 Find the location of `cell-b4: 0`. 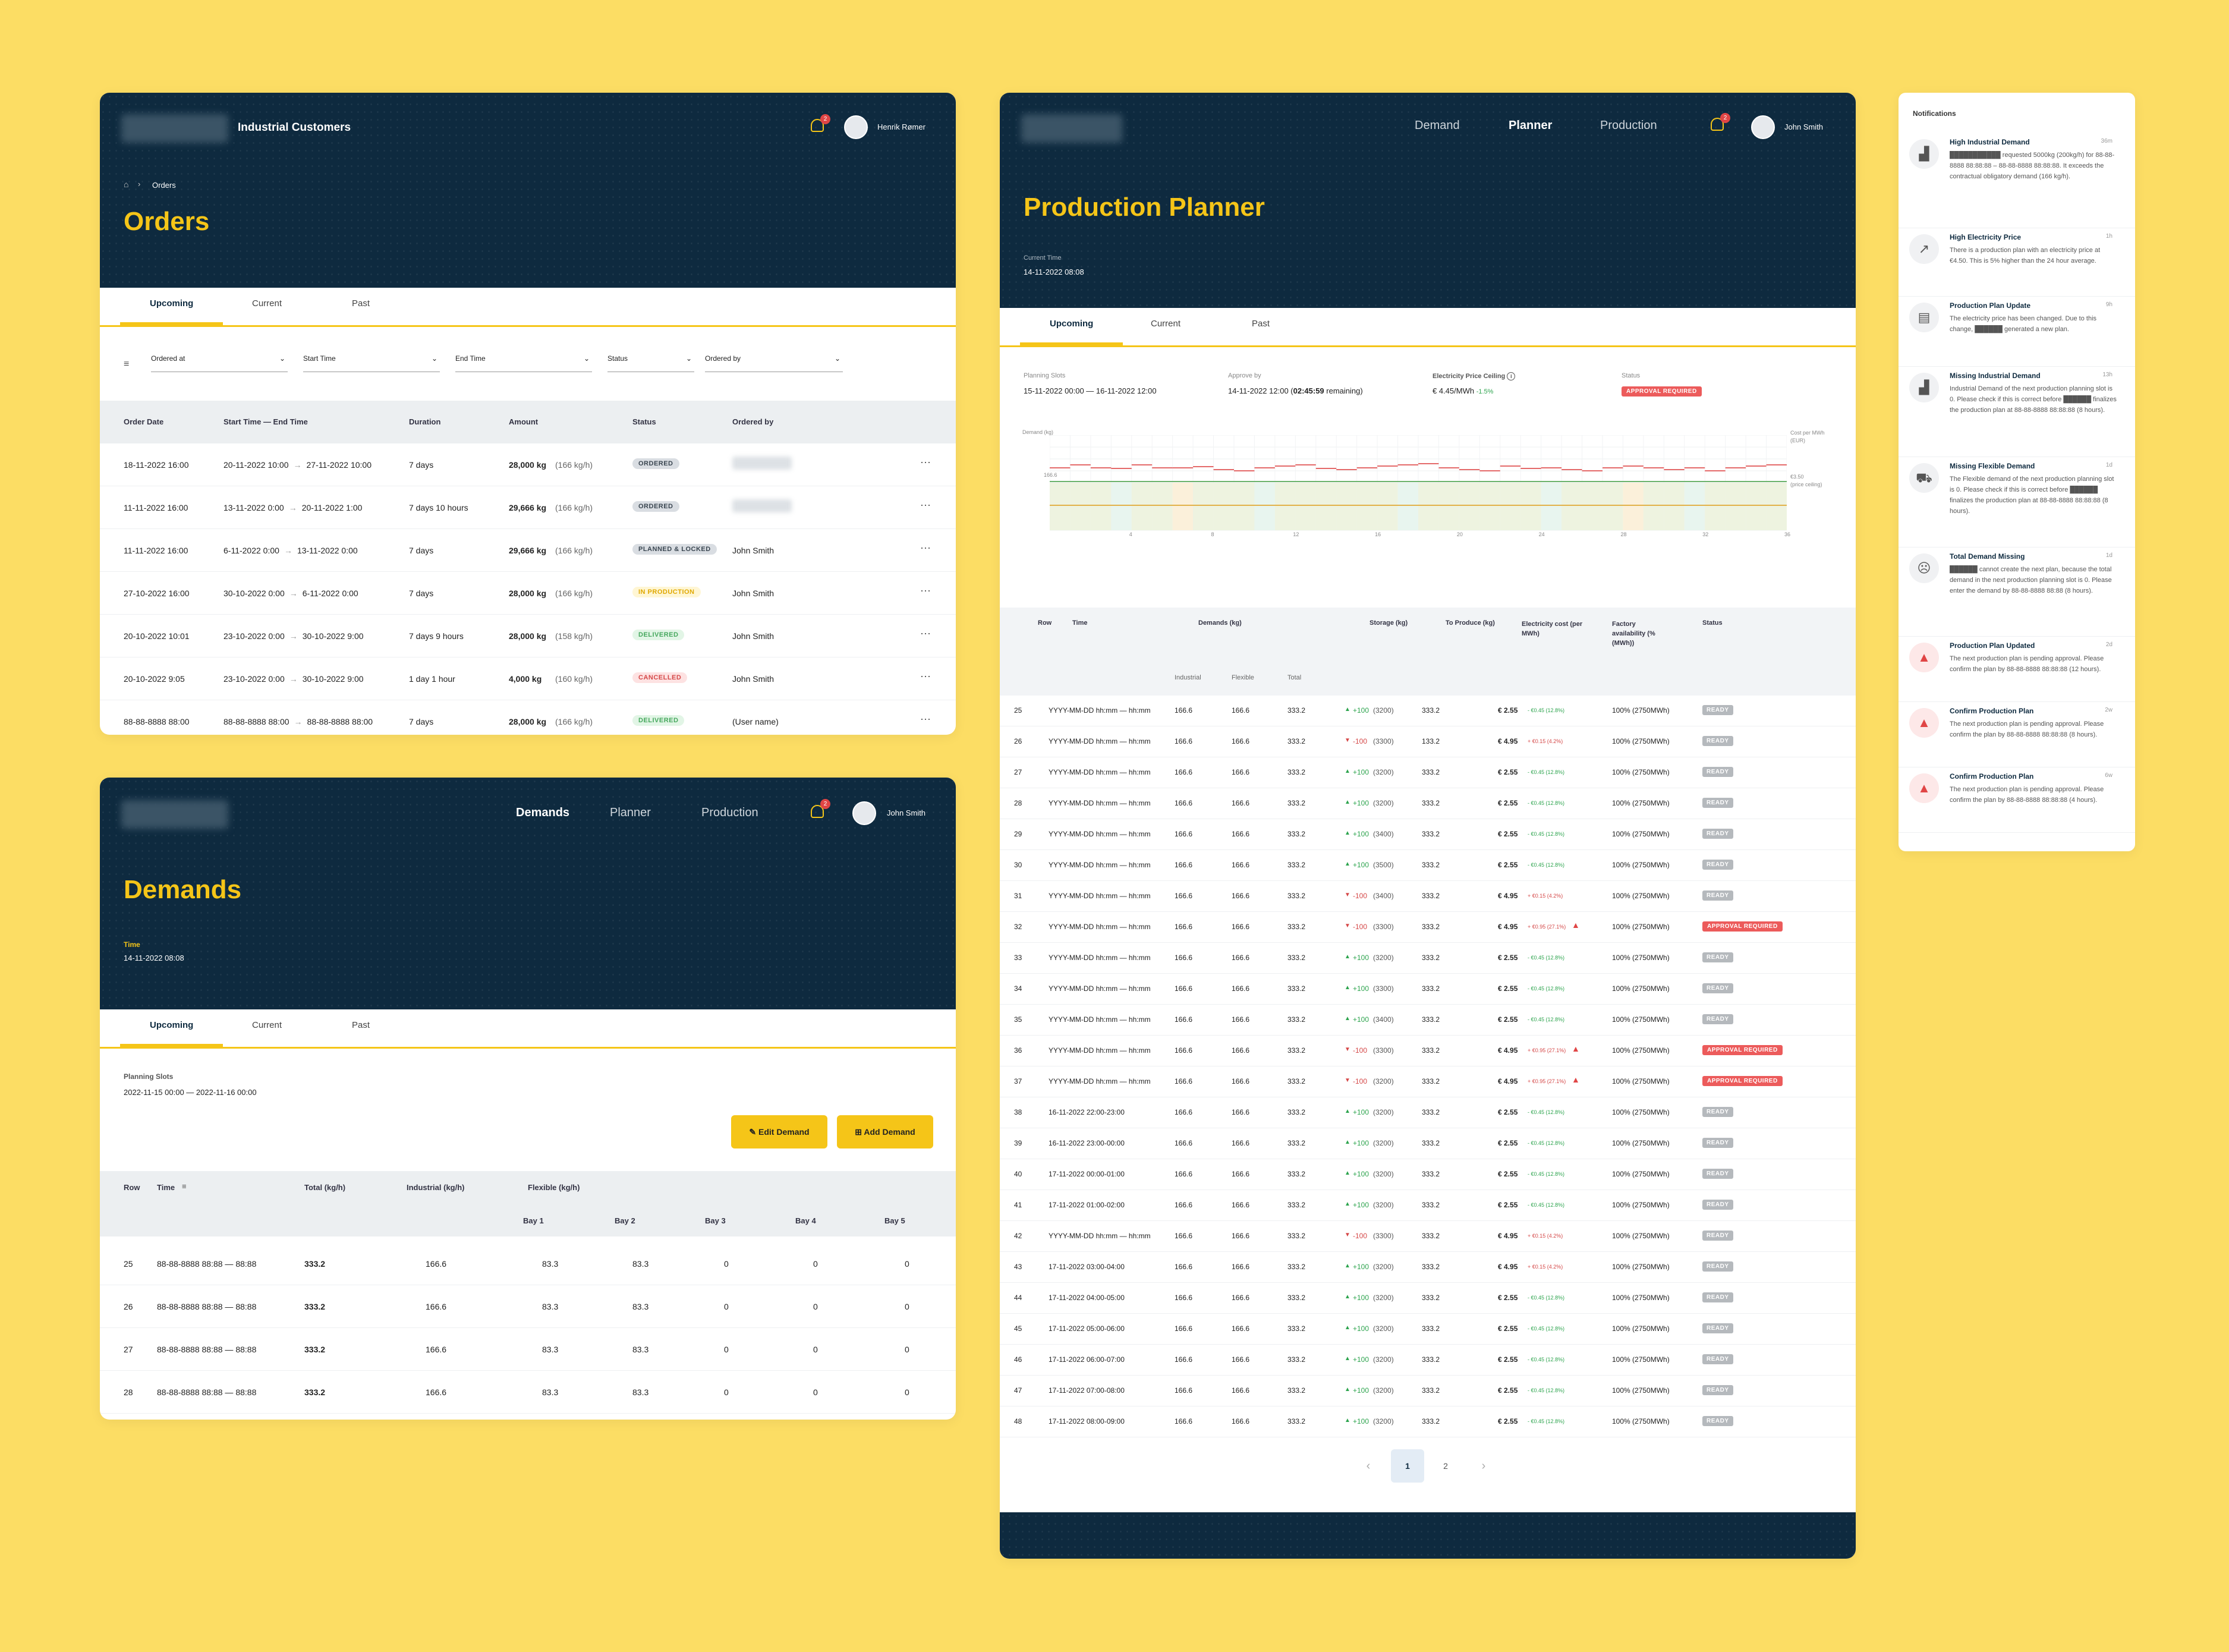

cell-b4: 0 is located at coordinates (815, 1306).